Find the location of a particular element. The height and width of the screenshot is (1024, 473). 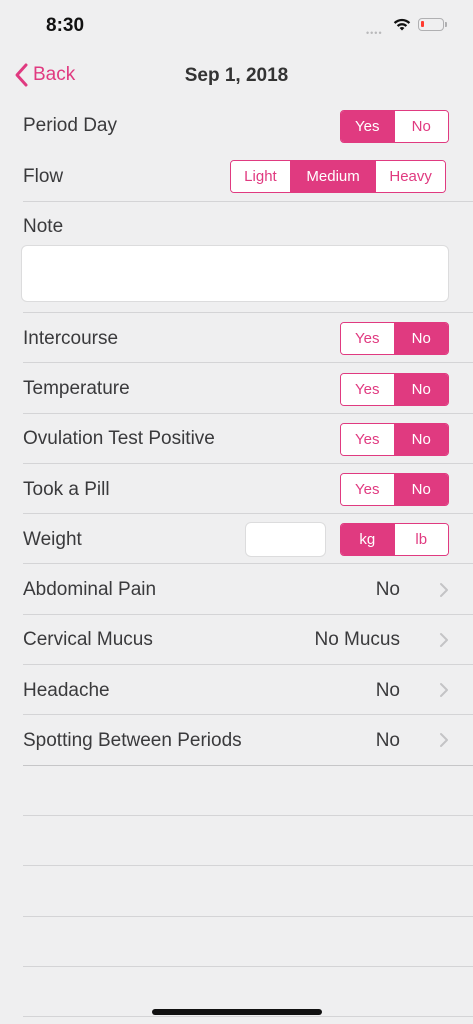

intercourse-yes-option: Yes is located at coordinates (367, 338).